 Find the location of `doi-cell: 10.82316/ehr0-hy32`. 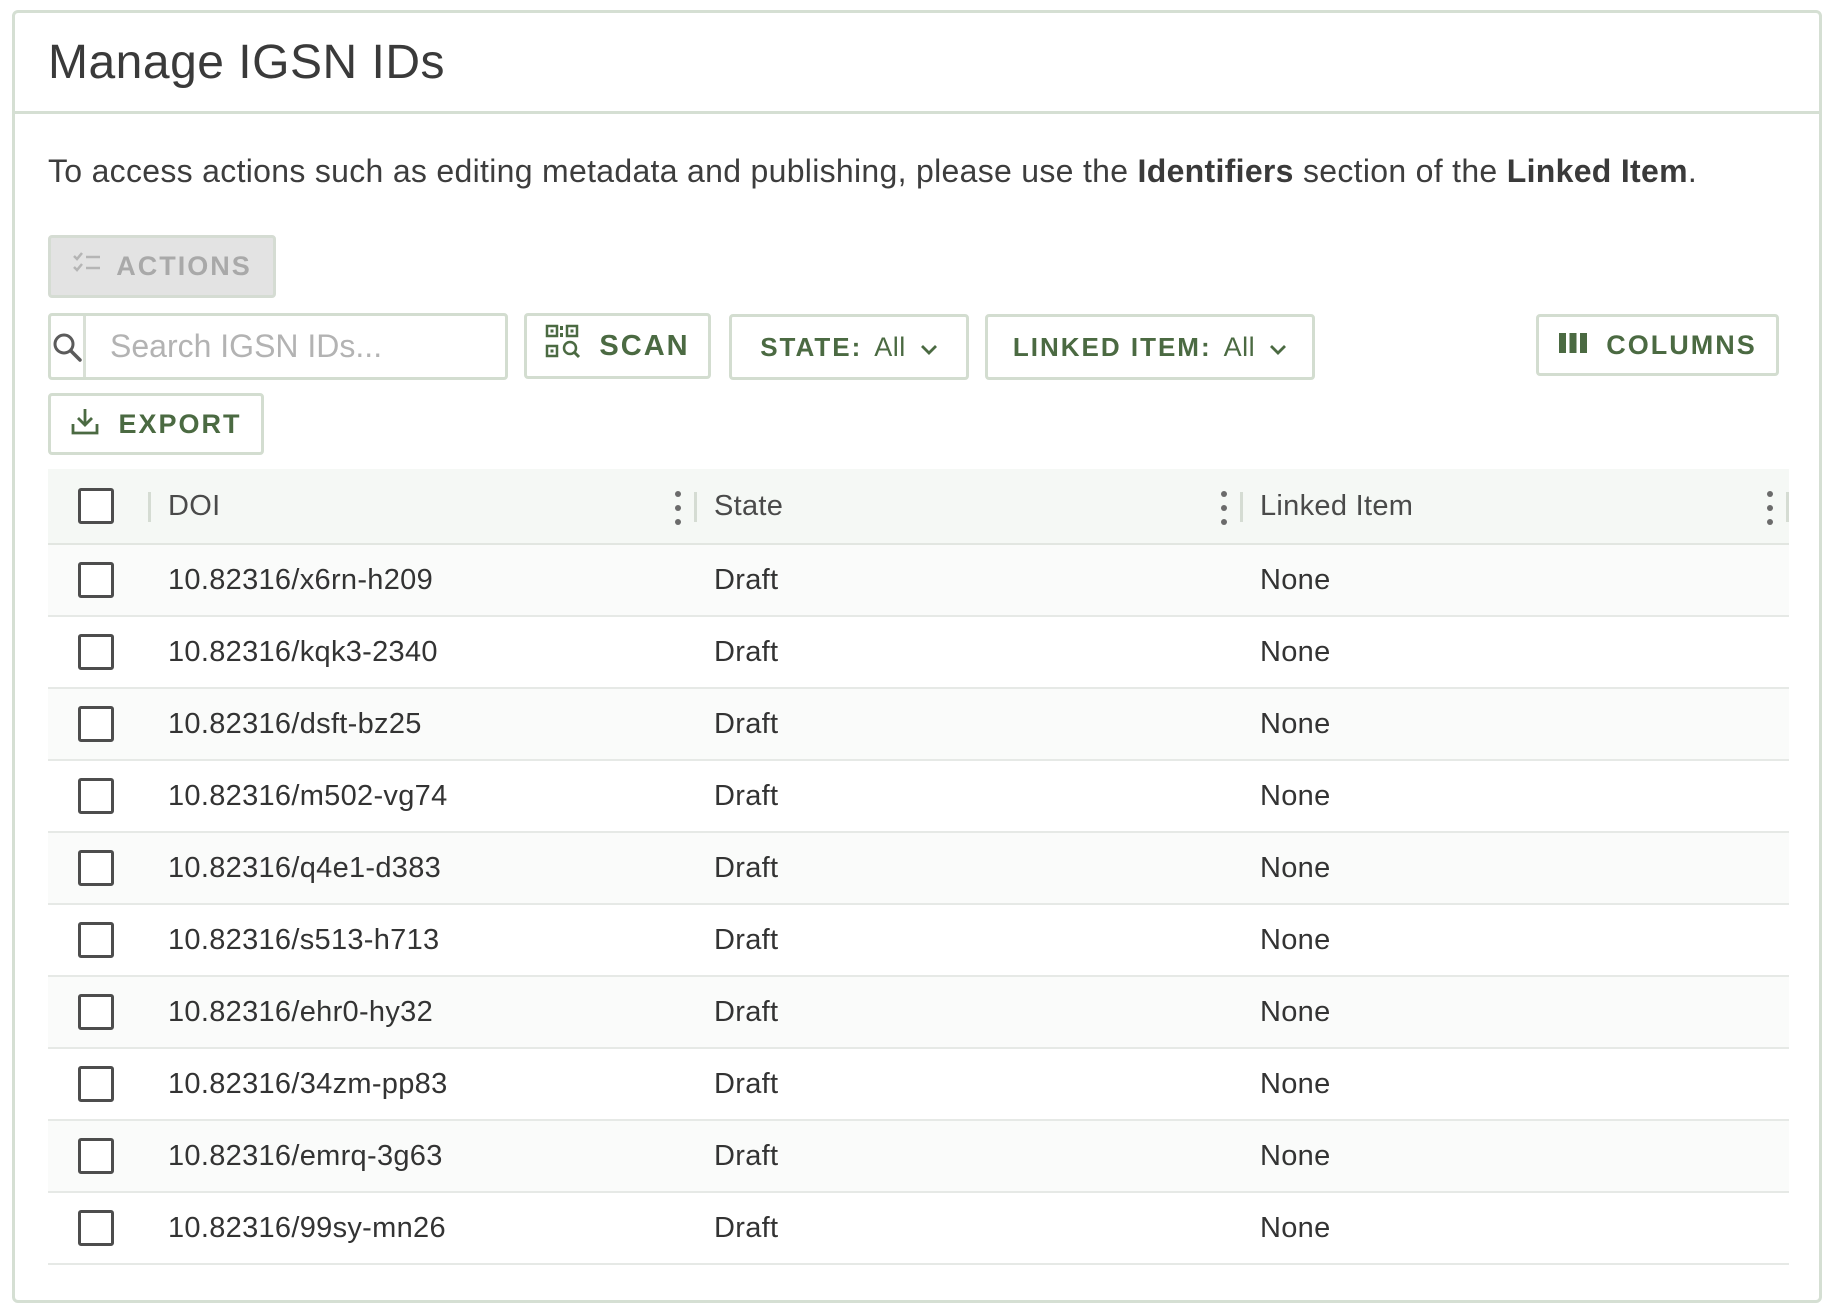

doi-cell: 10.82316/ehr0-hy32 is located at coordinates (300, 1011).